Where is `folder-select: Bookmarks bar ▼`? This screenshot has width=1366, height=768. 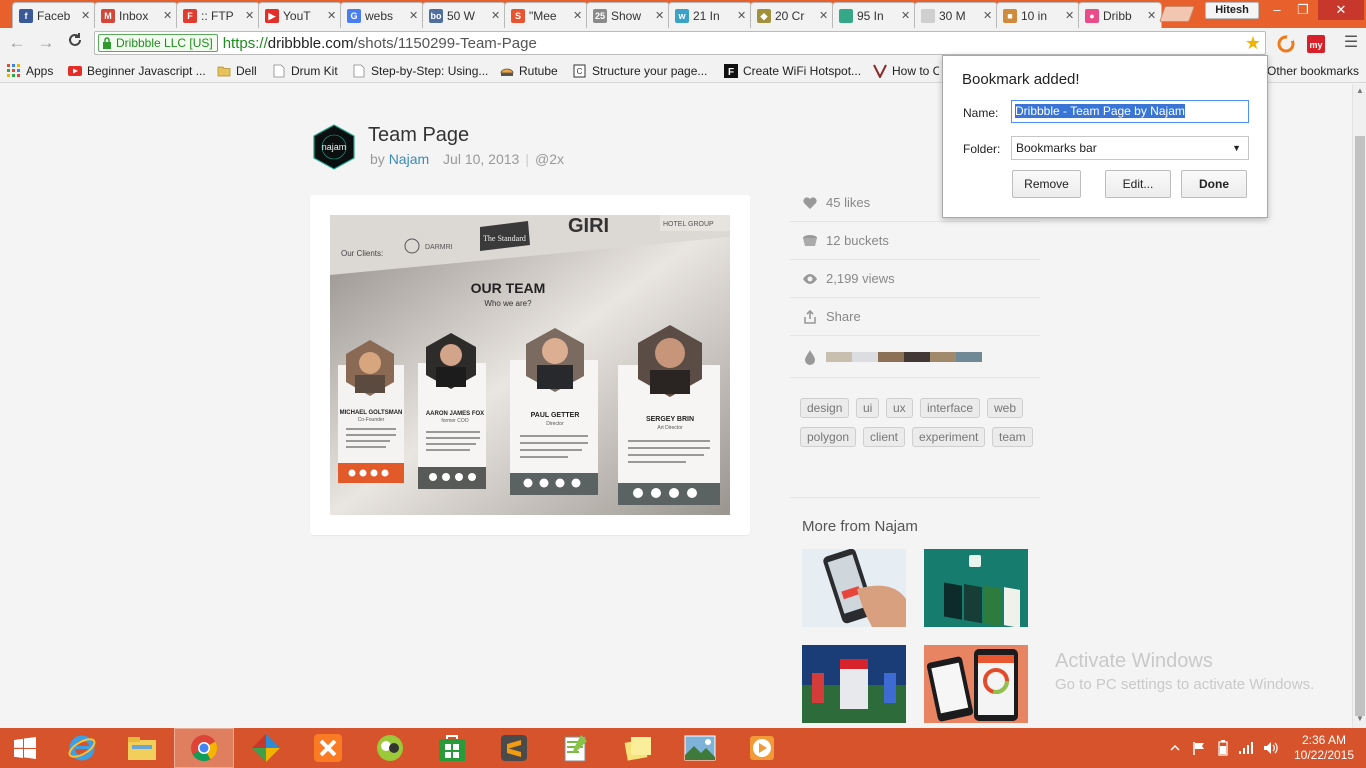 folder-select: Bookmarks bar ▼ is located at coordinates (1130, 148).